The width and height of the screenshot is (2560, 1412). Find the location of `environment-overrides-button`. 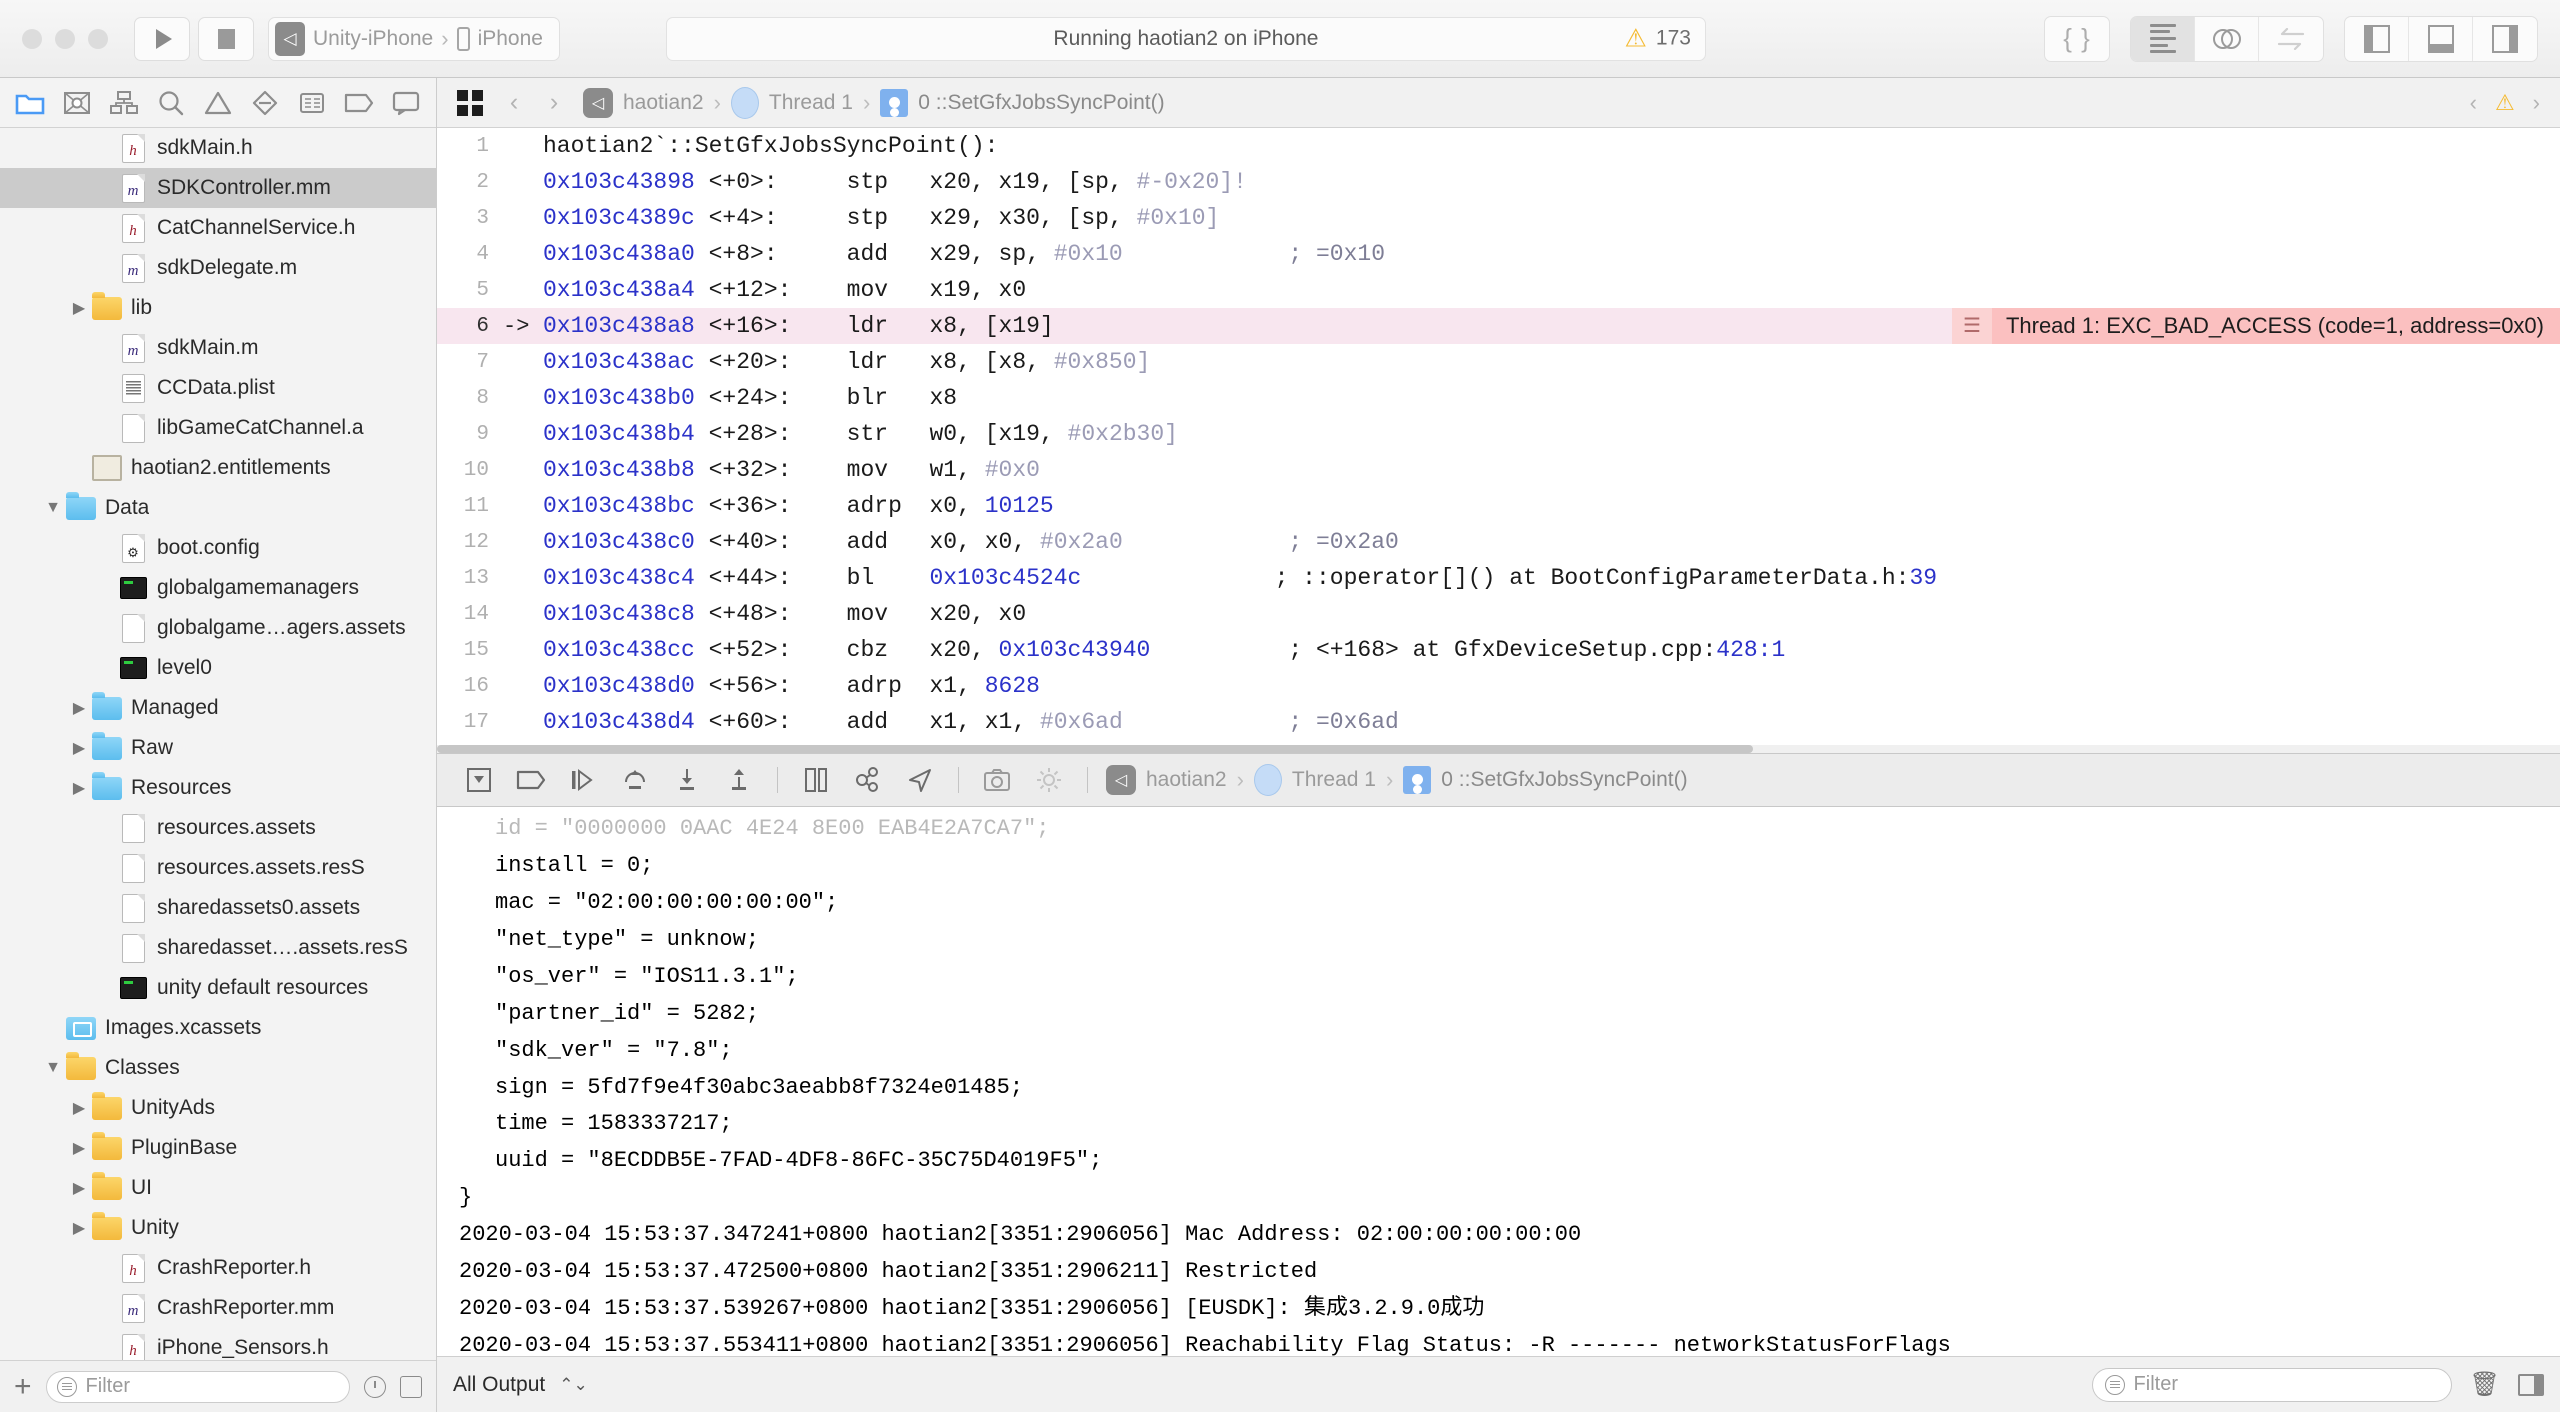

environment-overrides-button is located at coordinates (1049, 780).